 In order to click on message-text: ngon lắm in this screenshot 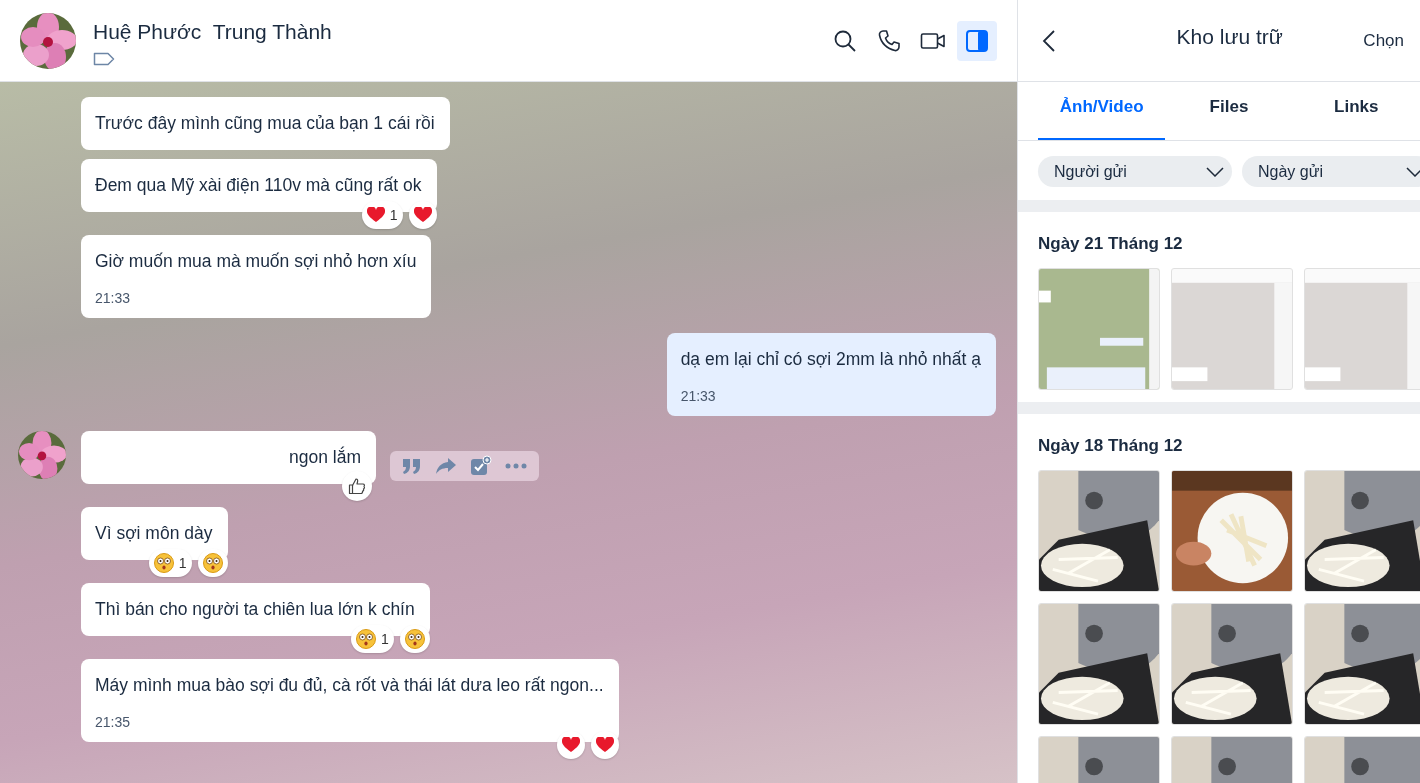, I will do `click(325, 457)`.